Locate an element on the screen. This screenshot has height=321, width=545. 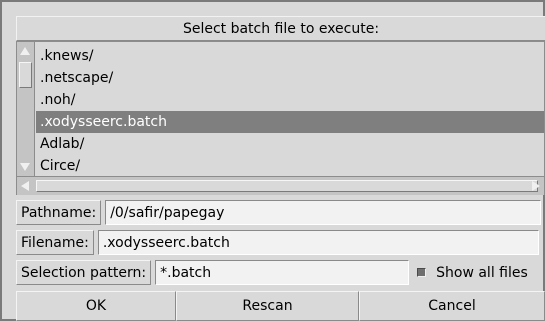
file-list-item: .noh/ is located at coordinates (290, 100).